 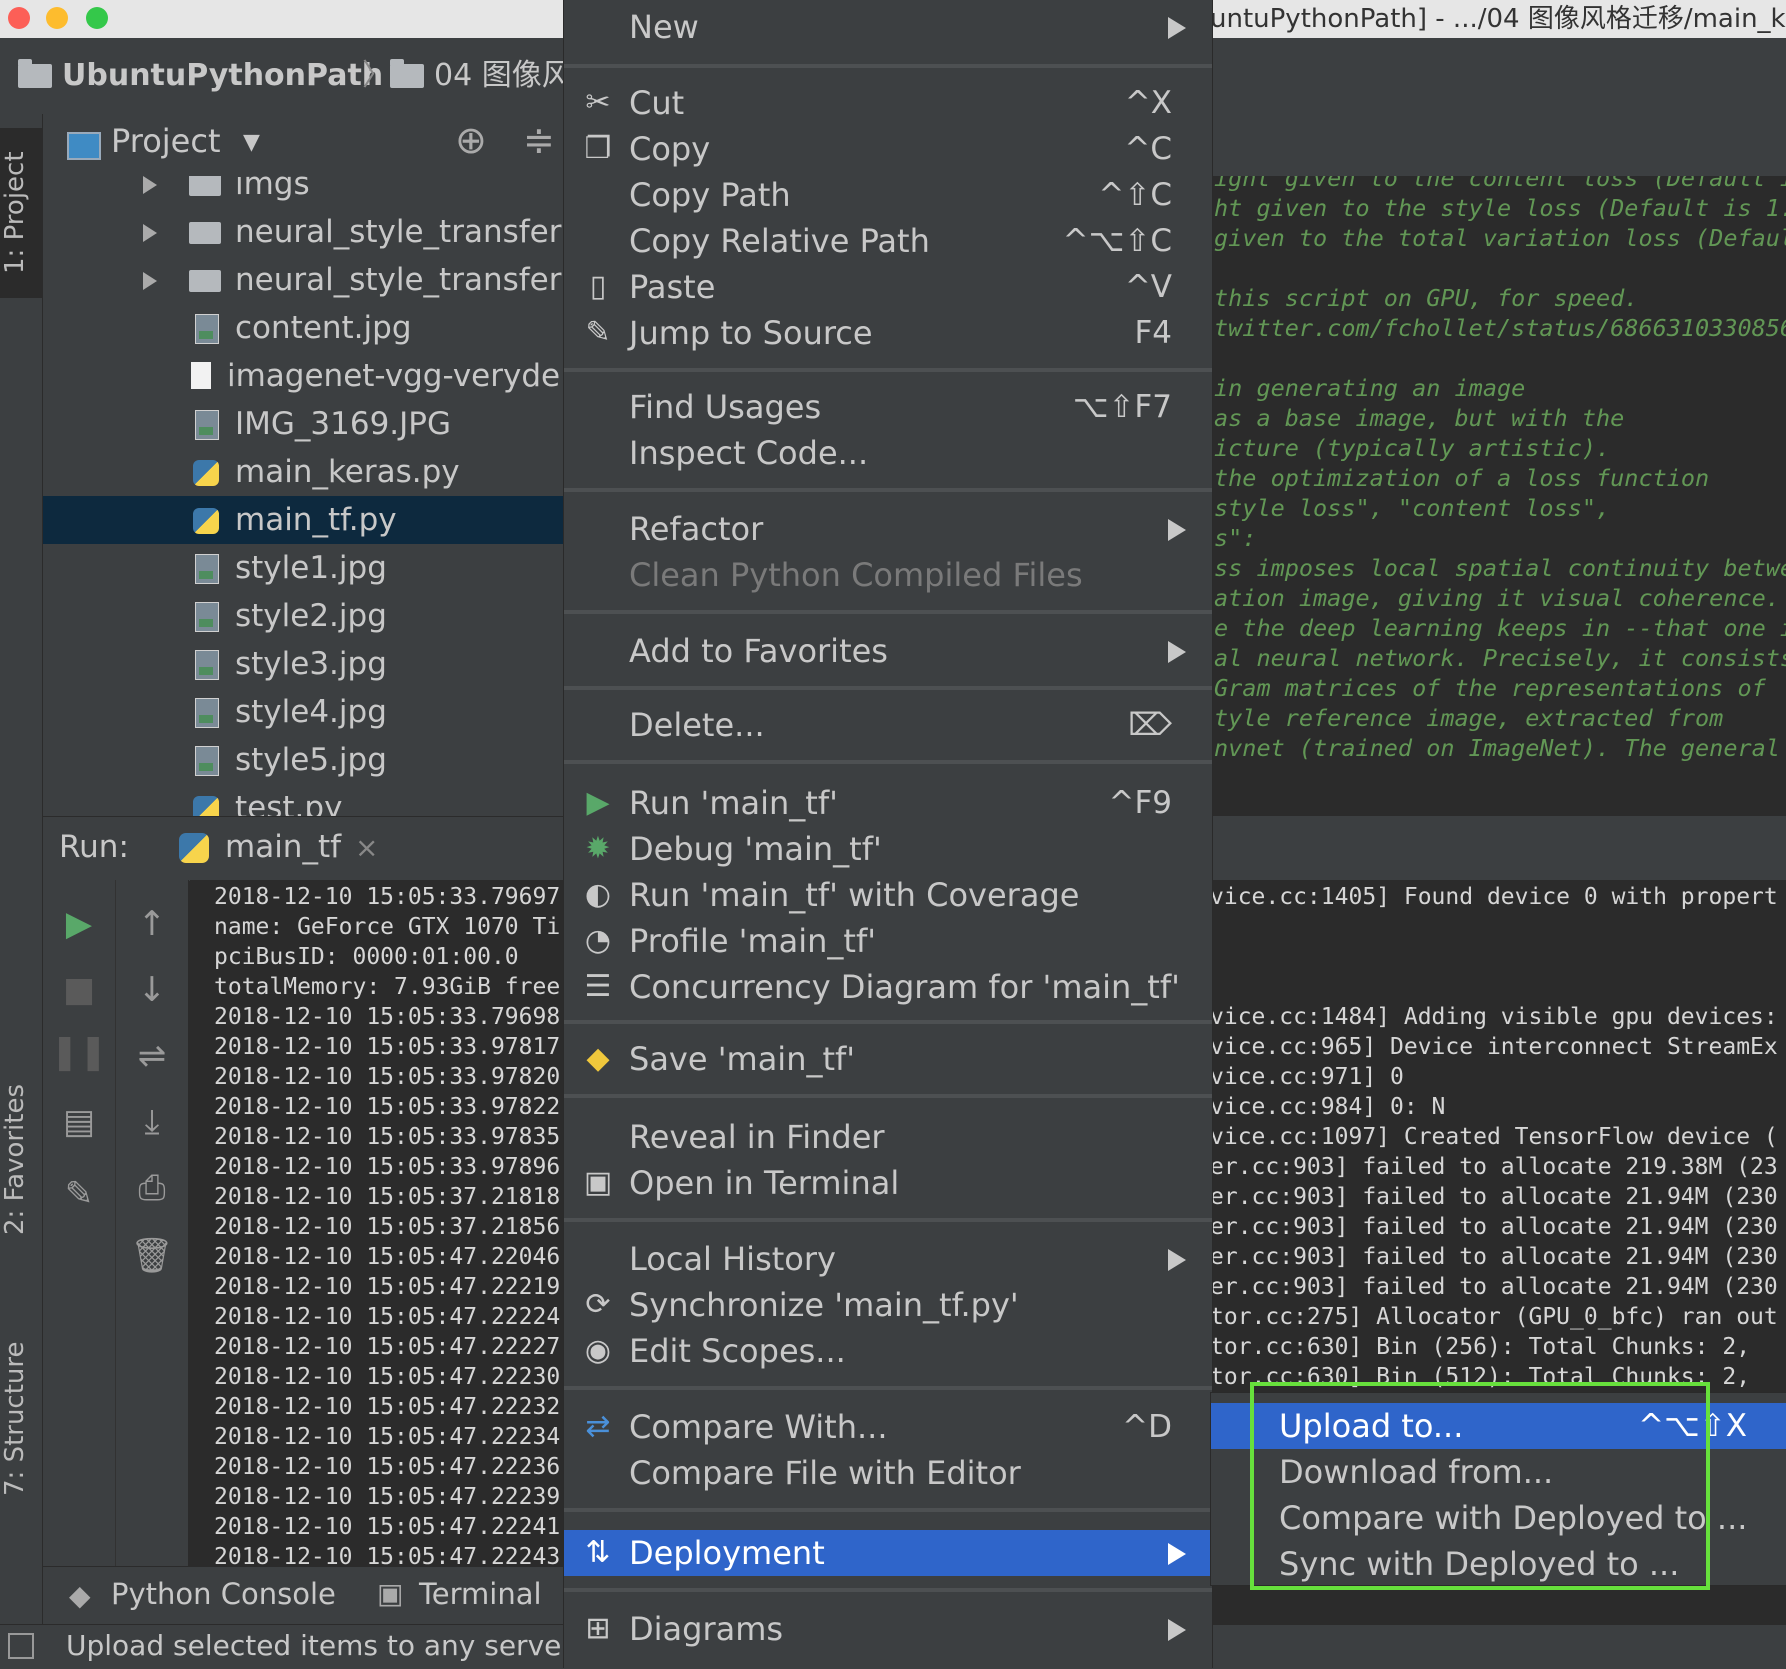 What do you see at coordinates (888, 895) in the screenshot?
I see `menu-item-run-main-tf-with-coverage: ◐ Run 'main_tf' with Coverage` at bounding box center [888, 895].